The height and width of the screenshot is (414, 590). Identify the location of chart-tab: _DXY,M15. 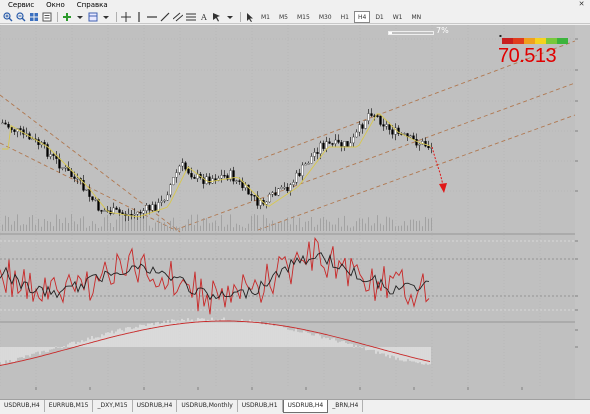
(113, 406).